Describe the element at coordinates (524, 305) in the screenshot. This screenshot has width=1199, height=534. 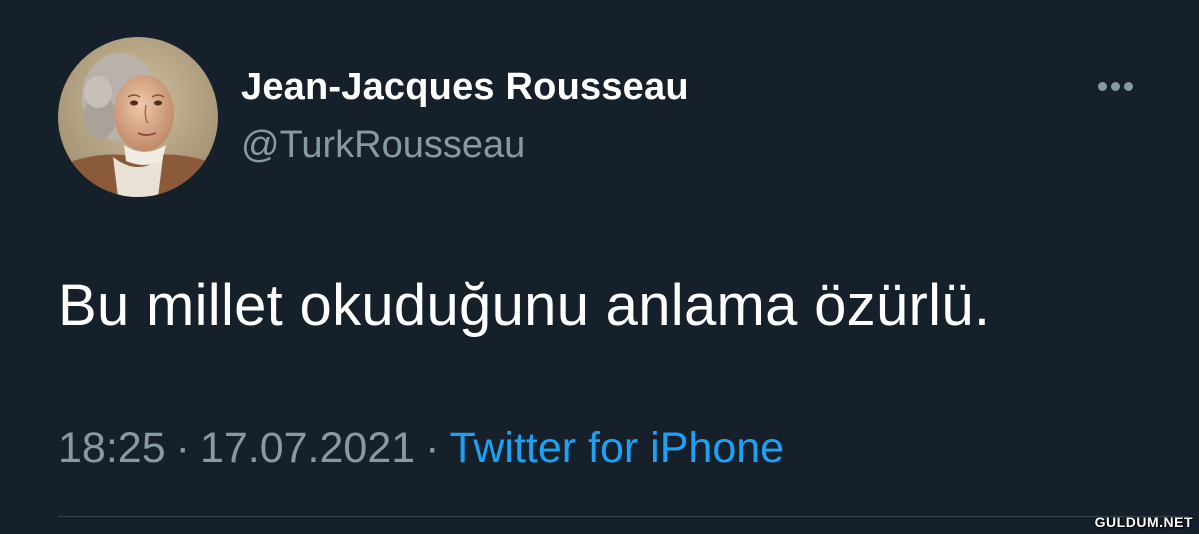
I see `tweet-text: Bu millet okuduğunu anlama özürlü.` at that location.